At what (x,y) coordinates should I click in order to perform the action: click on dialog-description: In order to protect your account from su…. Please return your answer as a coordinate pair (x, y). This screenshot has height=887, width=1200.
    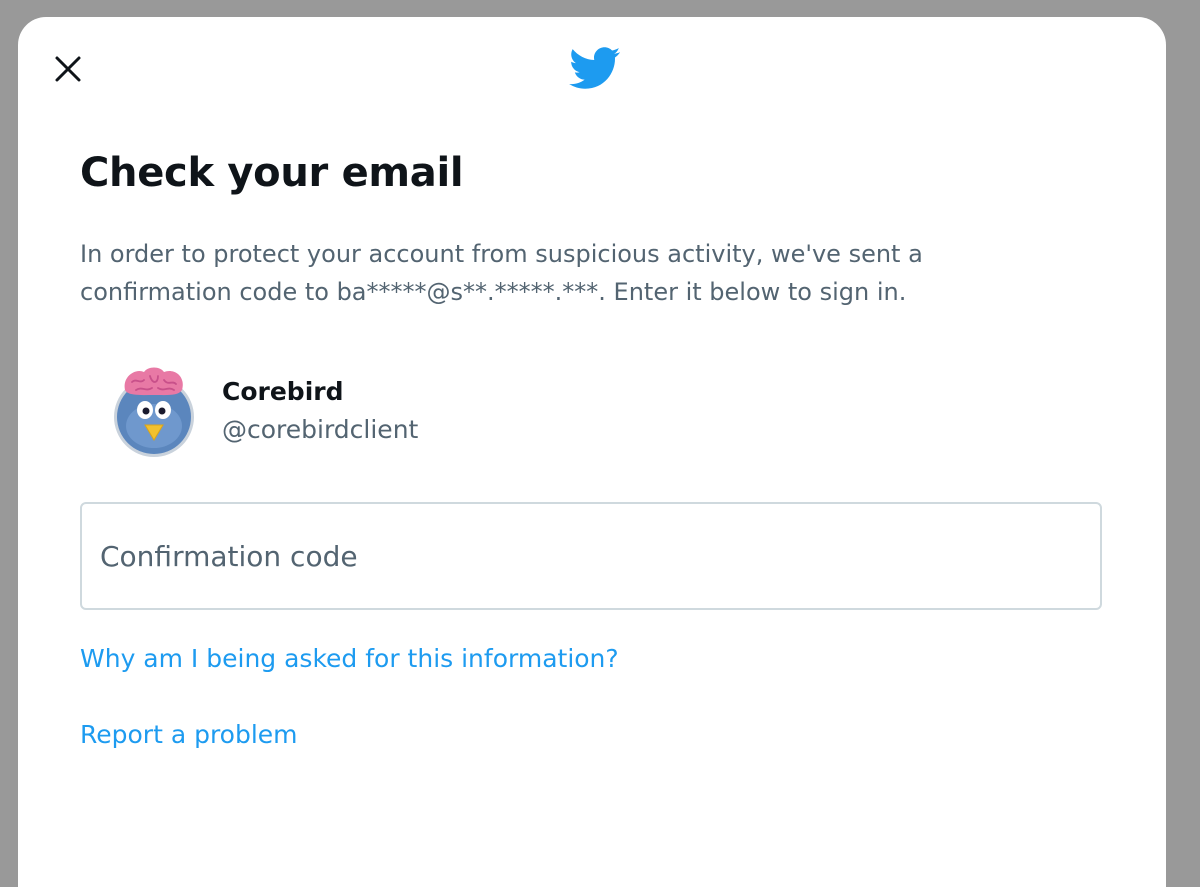
    Looking at the image, I should click on (501, 273).